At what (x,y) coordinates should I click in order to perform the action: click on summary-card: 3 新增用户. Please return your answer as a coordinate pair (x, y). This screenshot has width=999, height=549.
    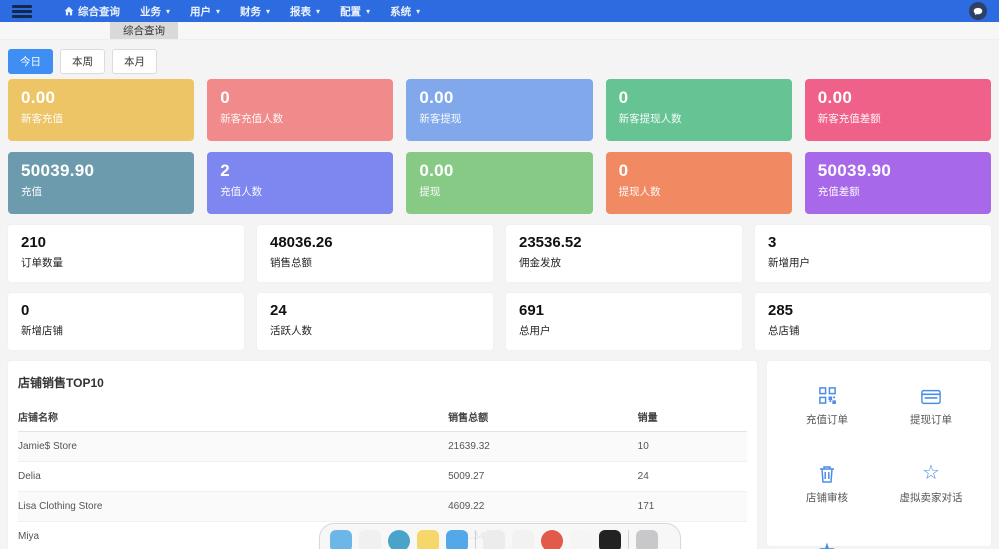
    Looking at the image, I should click on (873, 253).